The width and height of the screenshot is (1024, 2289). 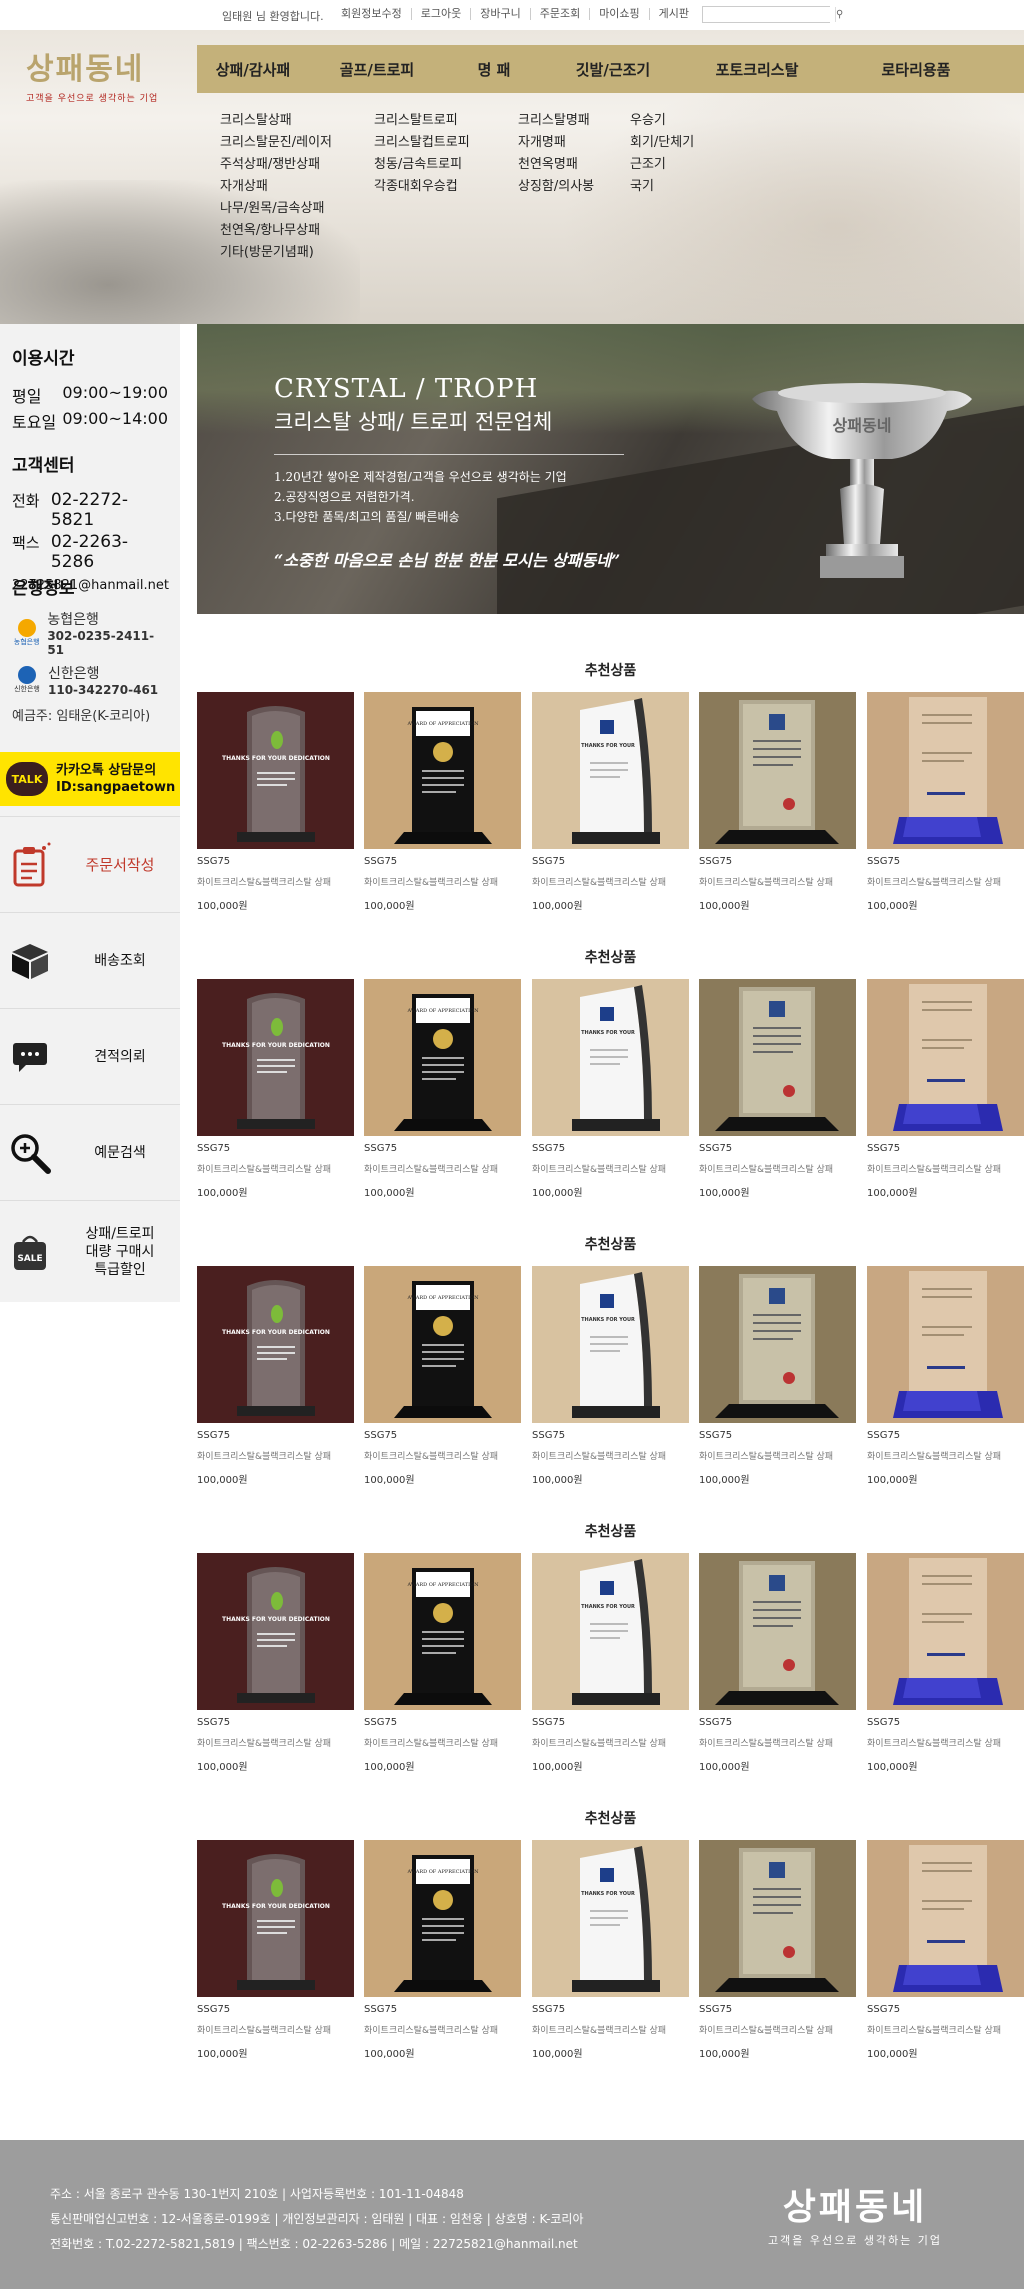 I want to click on submenu-item: 회기/단체기, so click(x=662, y=143).